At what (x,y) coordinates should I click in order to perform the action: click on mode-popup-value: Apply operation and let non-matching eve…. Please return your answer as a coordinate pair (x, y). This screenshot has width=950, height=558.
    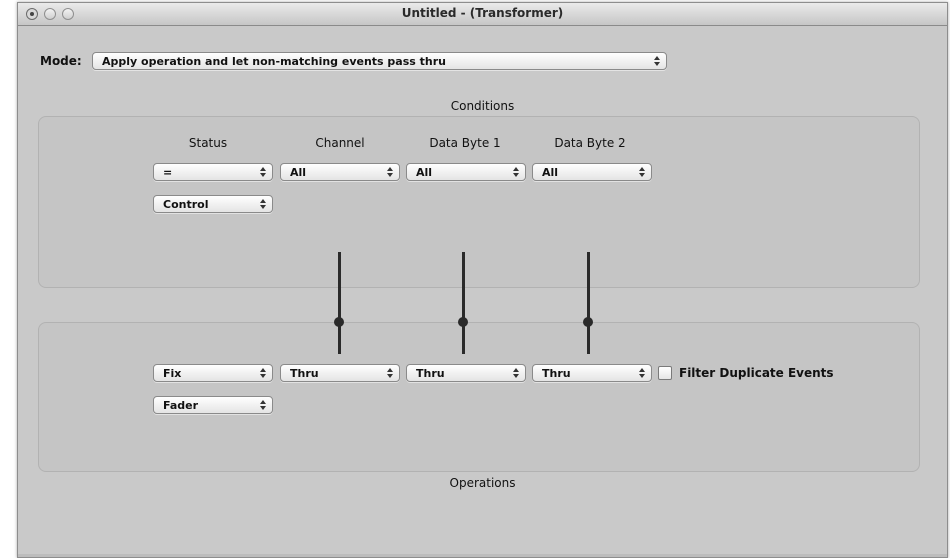
    Looking at the image, I should click on (274, 61).